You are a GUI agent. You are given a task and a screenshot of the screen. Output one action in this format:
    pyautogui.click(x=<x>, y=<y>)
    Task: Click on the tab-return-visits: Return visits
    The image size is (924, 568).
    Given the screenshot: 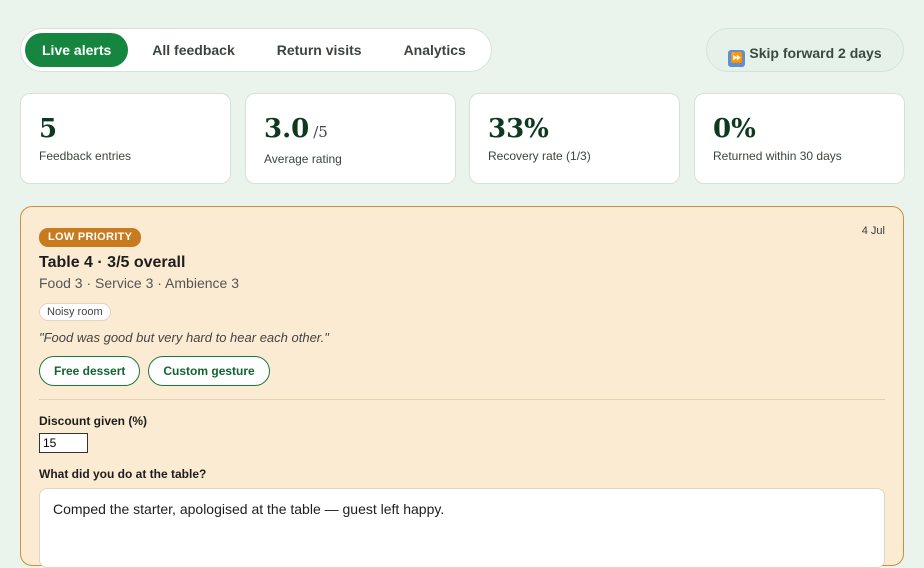 What is the action you would take?
    pyautogui.click(x=319, y=50)
    